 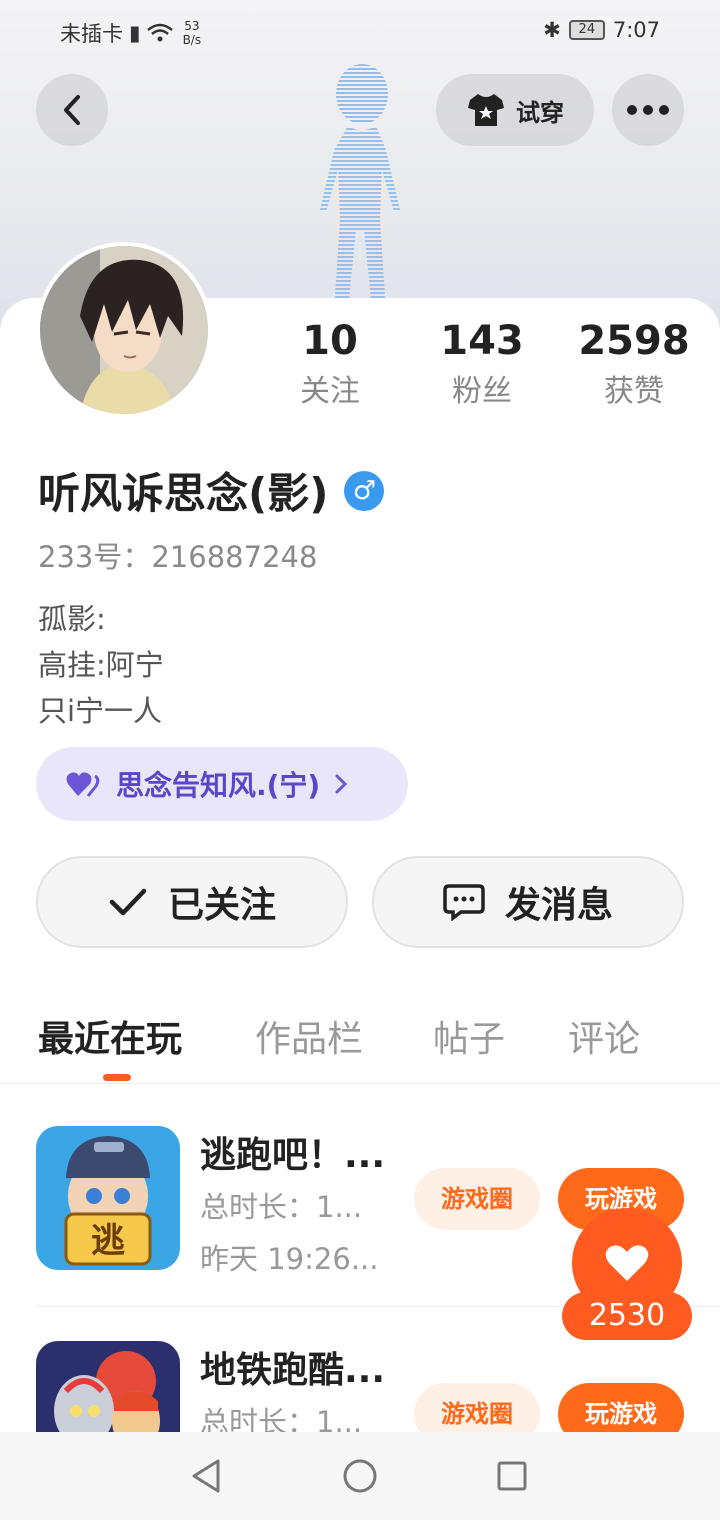 What do you see at coordinates (330, 341) in the screenshot?
I see `stat-value: 10` at bounding box center [330, 341].